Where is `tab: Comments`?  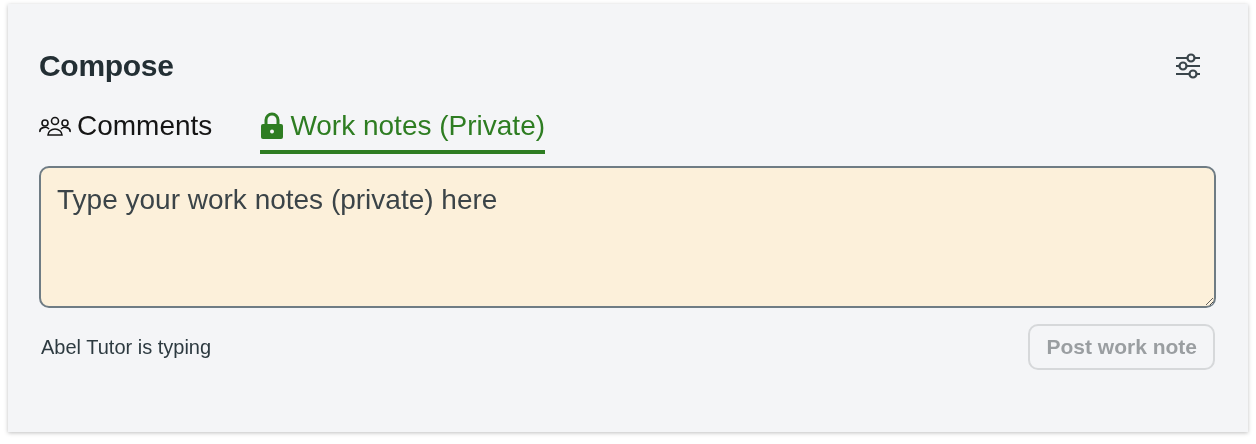 tab: Comments is located at coordinates (126, 132).